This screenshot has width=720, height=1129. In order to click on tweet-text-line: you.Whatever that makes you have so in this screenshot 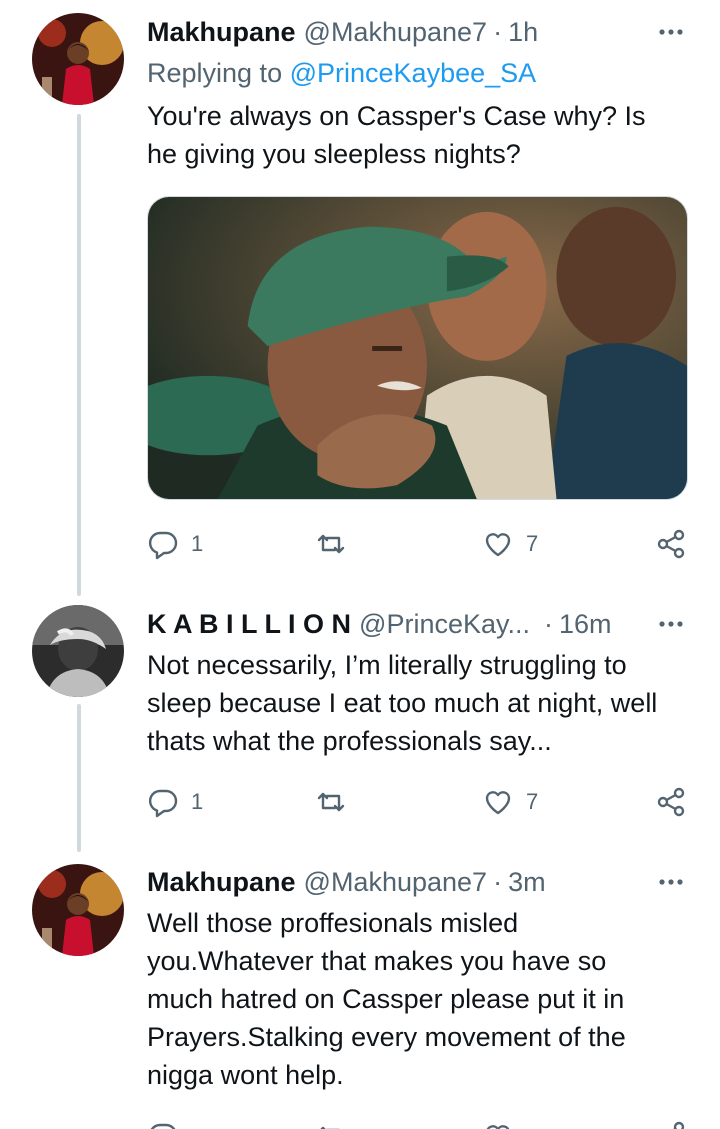, I will do `click(377, 961)`.